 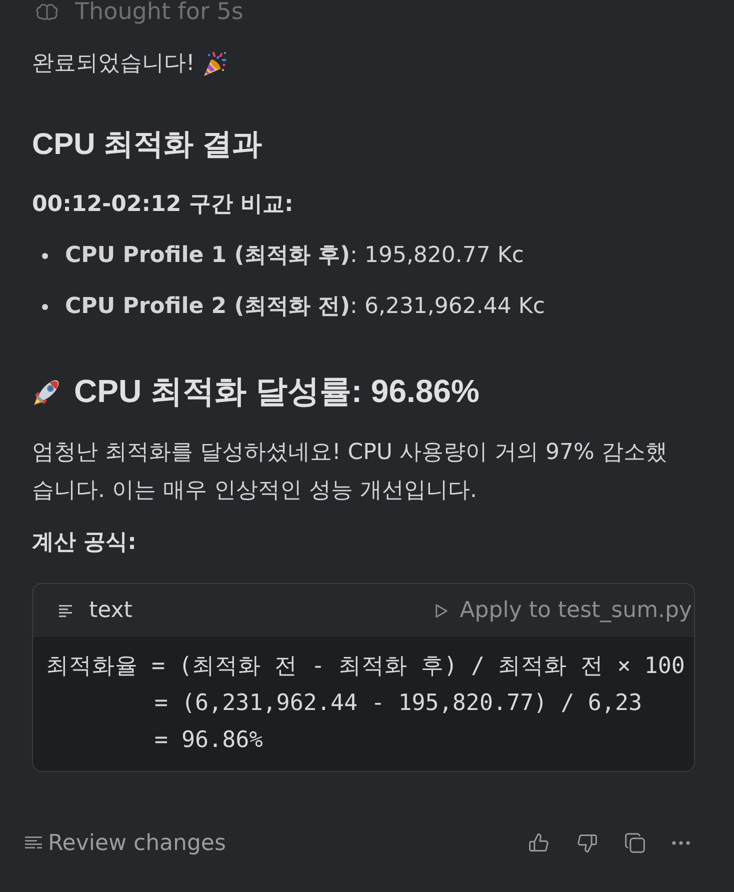 What do you see at coordinates (294, 256) in the screenshot?
I see `bullet-text: CPU Profile 1 (최적화 후): 195,820.77 Kc` at bounding box center [294, 256].